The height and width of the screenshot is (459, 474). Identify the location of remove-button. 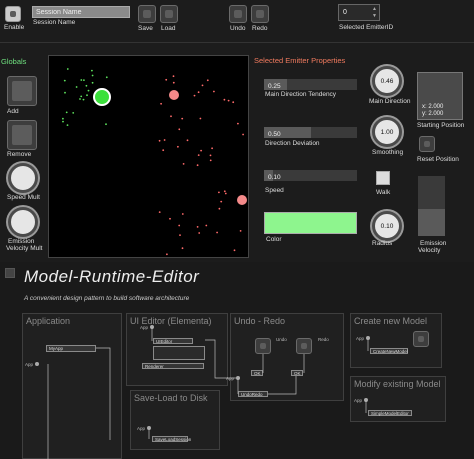
(22, 135).